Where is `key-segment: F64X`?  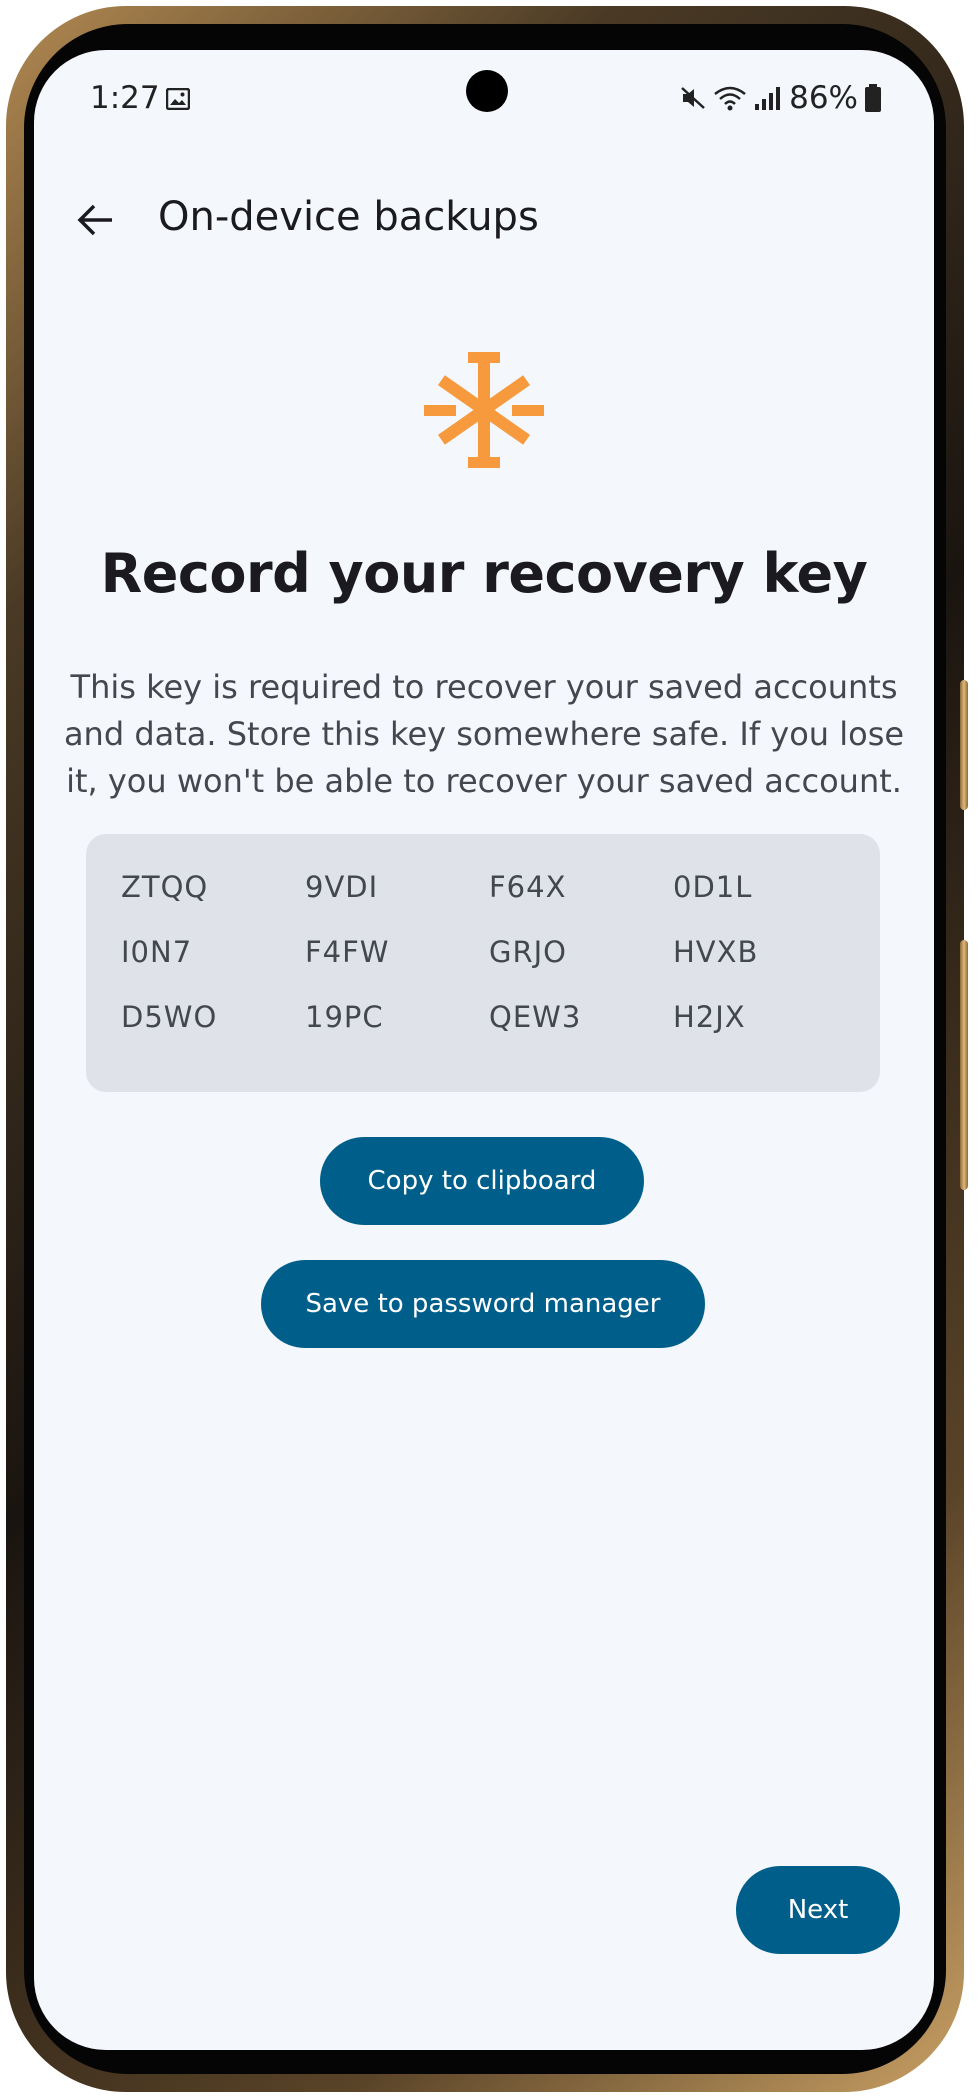
key-segment: F64X is located at coordinates (528, 887).